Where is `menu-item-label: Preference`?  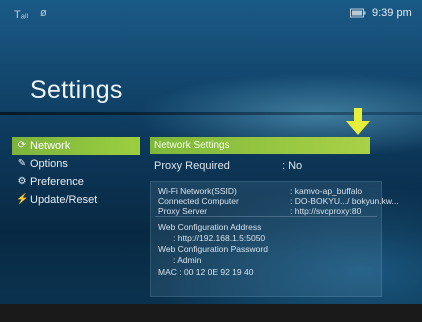 menu-item-label: Preference is located at coordinates (57, 182).